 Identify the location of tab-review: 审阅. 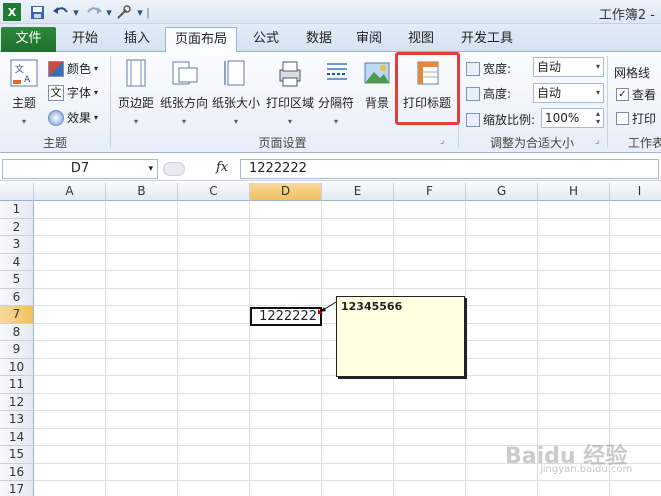
(369, 39).